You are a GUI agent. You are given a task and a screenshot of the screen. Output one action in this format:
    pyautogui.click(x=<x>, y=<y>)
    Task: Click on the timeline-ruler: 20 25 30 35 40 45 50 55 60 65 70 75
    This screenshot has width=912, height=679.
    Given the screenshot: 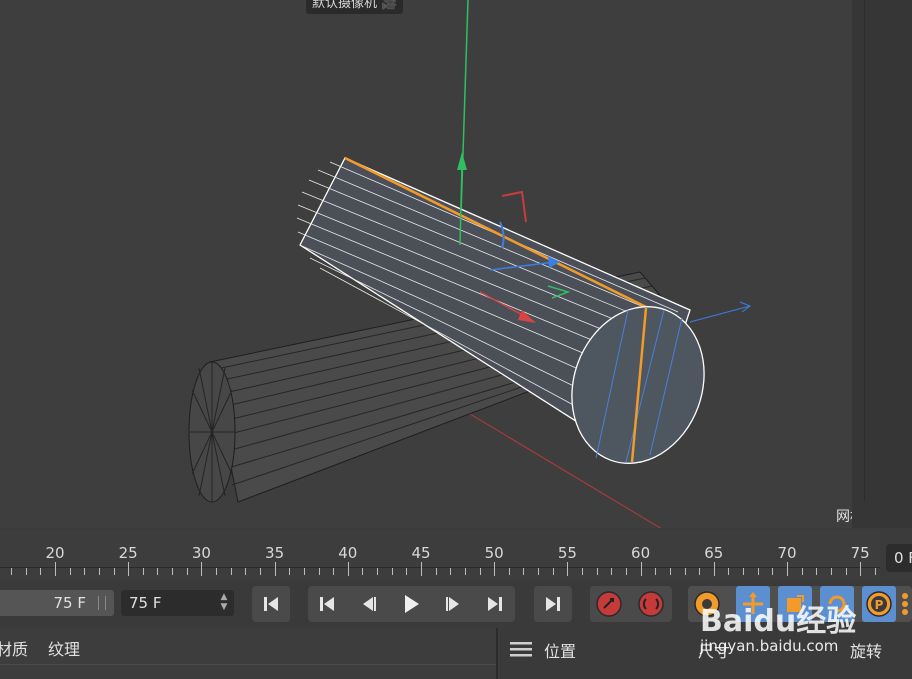 What is the action you would take?
    pyautogui.click(x=440, y=555)
    